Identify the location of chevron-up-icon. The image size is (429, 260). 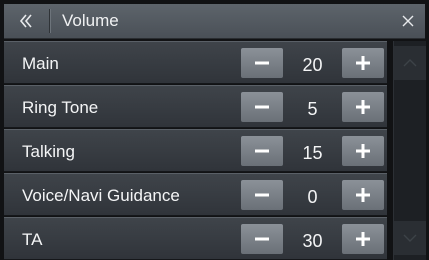
(410, 63).